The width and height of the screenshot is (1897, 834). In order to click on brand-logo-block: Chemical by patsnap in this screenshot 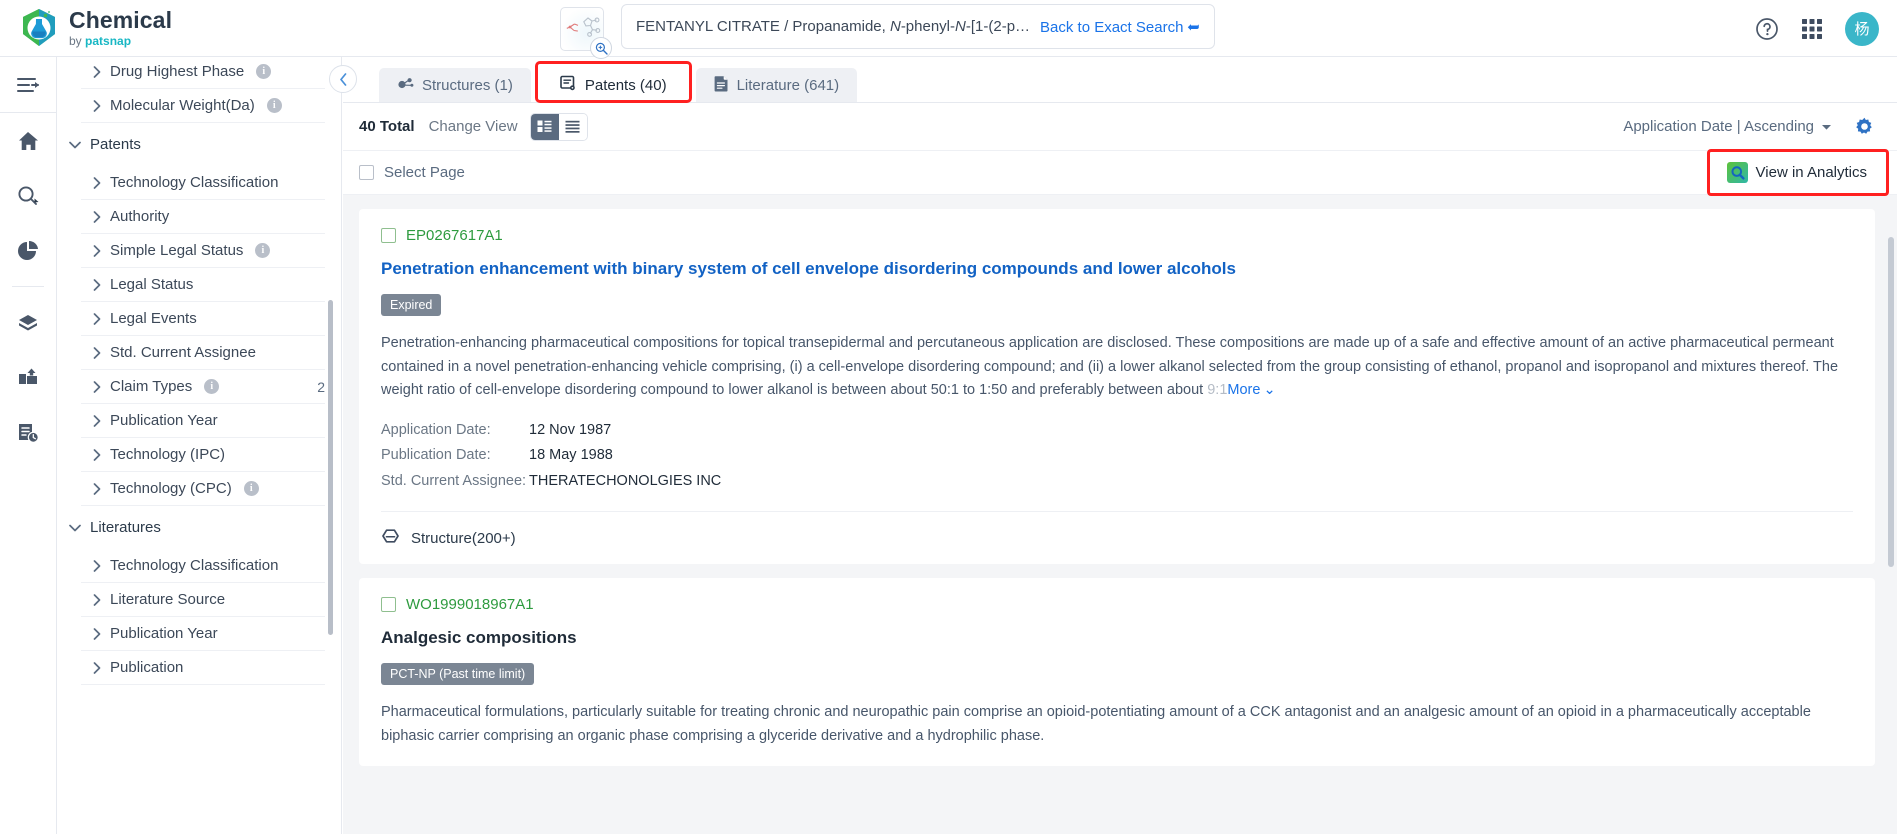, I will do `click(145, 28)`.